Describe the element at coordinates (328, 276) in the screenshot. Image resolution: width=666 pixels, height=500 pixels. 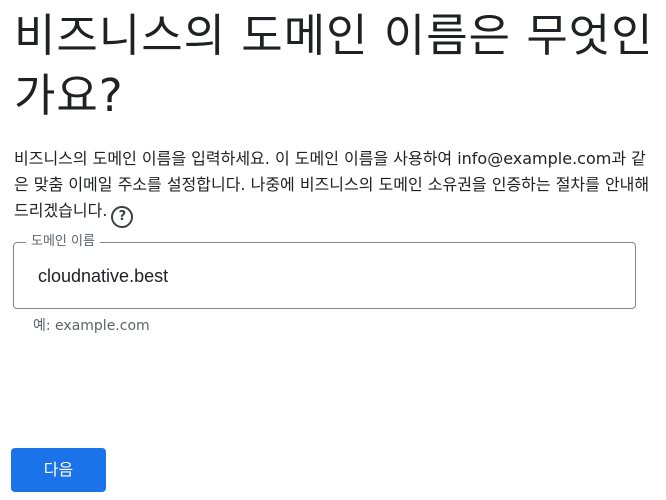
I see `domain-name-input` at that location.